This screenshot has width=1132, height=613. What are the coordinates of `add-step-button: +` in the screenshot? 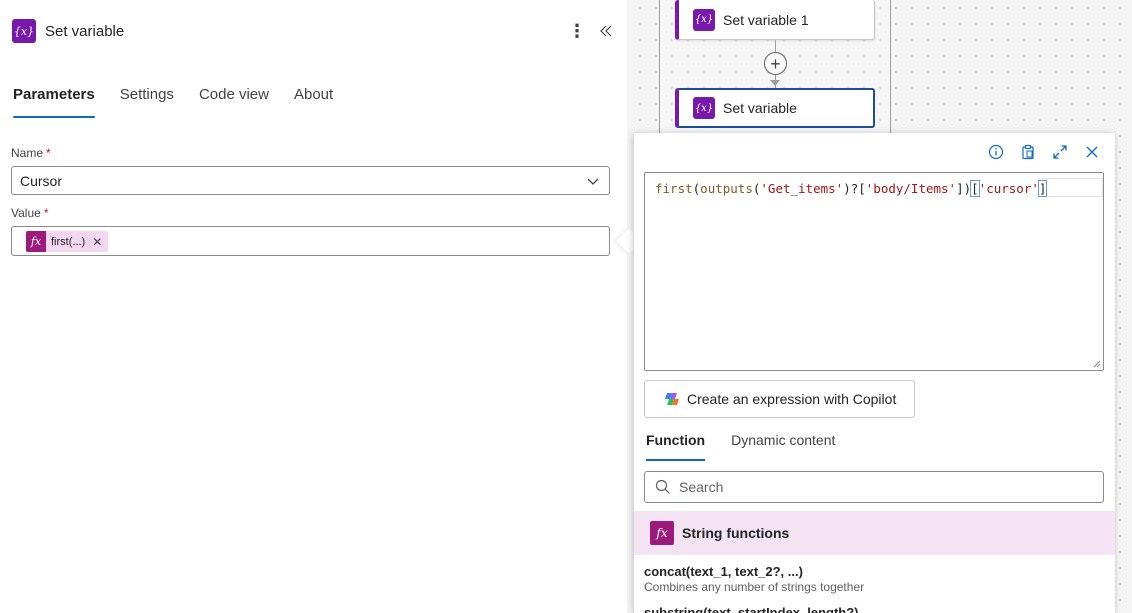 It's located at (775, 63).